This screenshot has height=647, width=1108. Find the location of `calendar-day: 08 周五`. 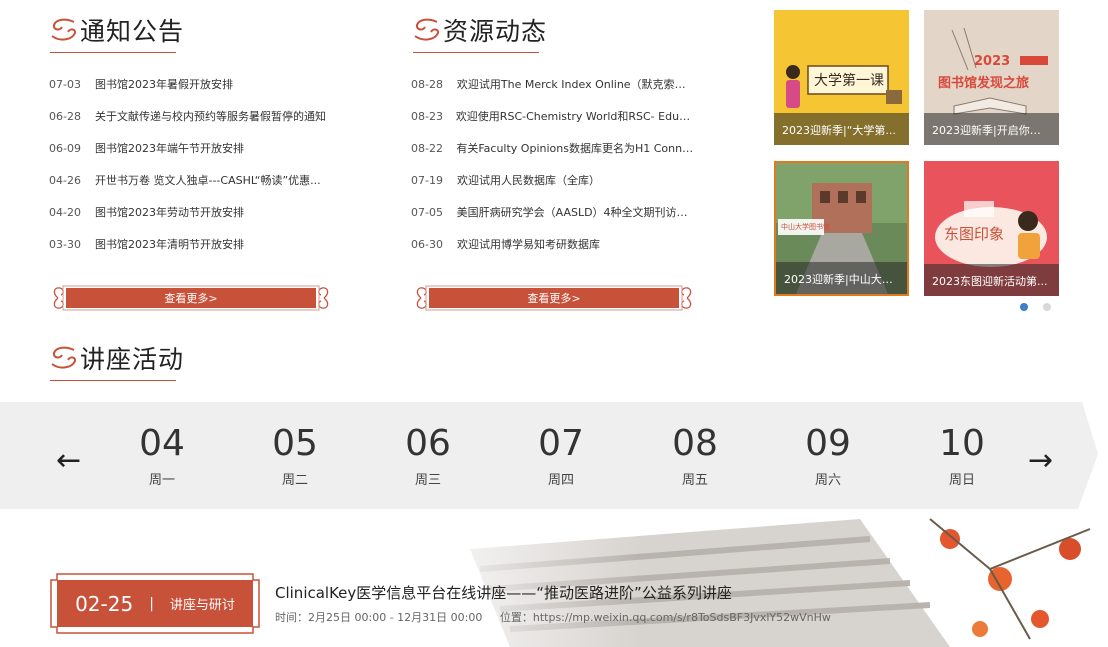

calendar-day: 08 周五 is located at coordinates (695, 457).